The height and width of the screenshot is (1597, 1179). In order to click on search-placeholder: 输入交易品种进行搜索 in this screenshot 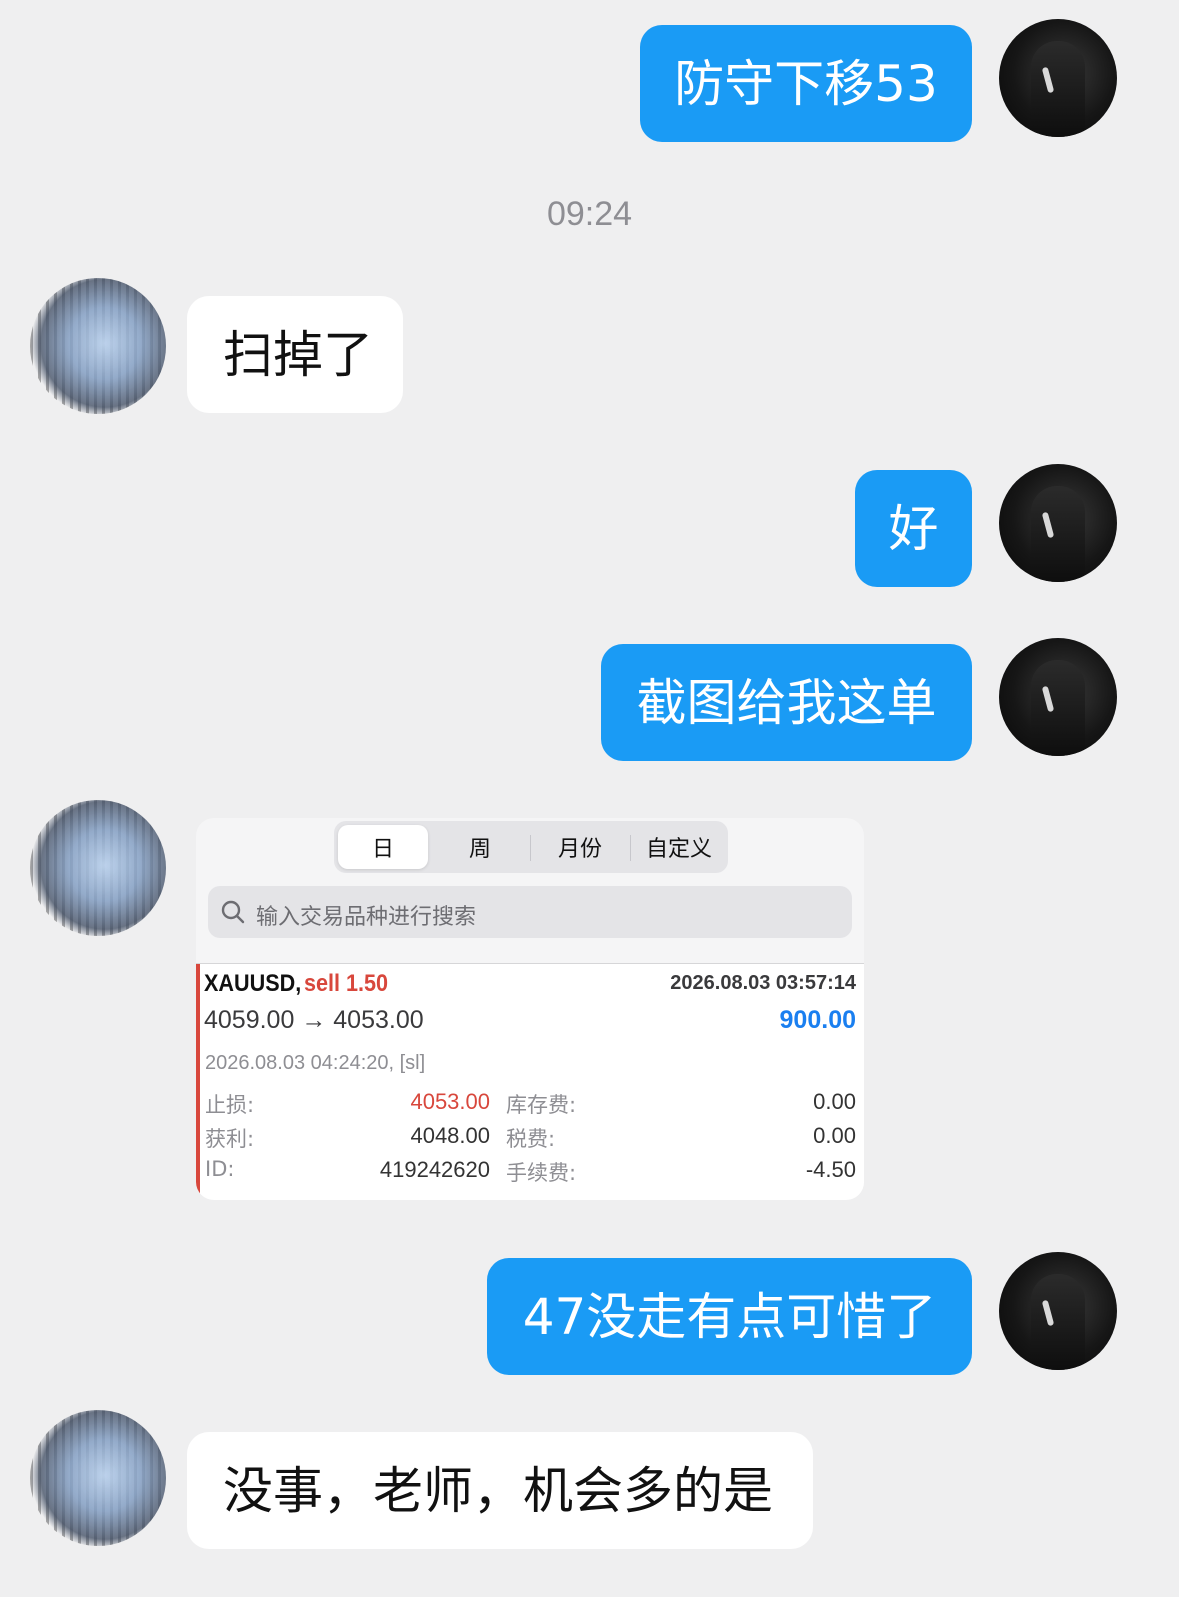, I will do `click(366, 917)`.